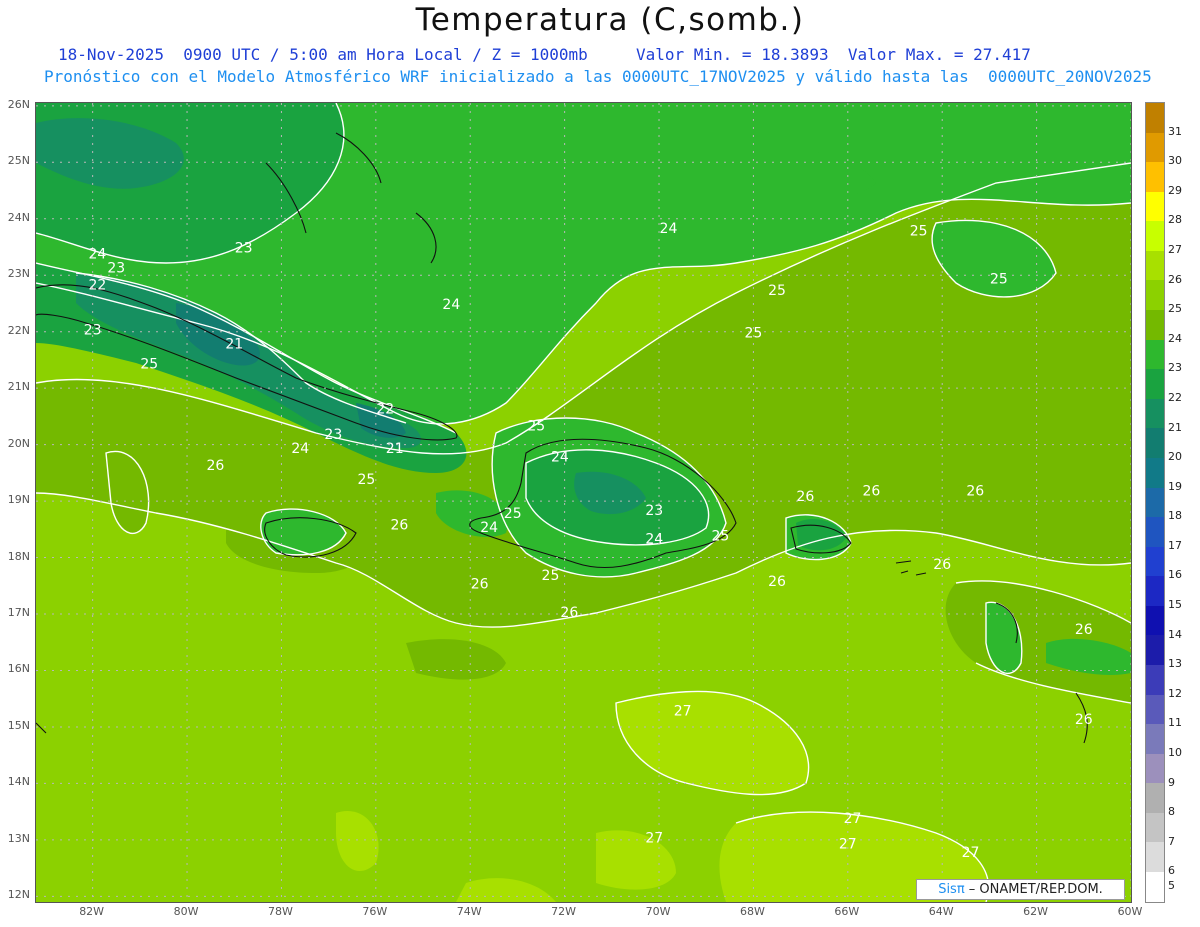 This screenshot has width=1200, height=927. What do you see at coordinates (1171, 886) in the screenshot?
I see `colorbar-label: 5` at bounding box center [1171, 886].